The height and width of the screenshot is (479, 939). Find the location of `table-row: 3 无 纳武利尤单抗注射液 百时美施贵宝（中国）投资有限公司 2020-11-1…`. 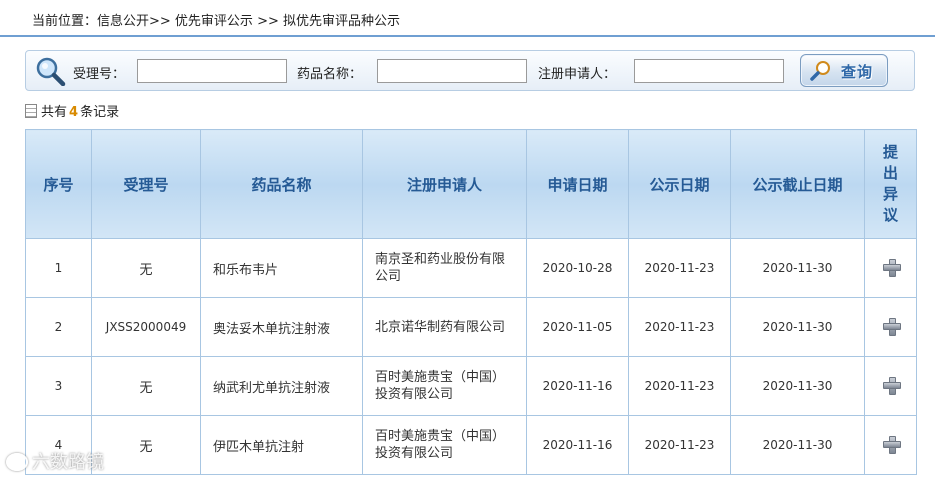

table-row: 3 无 纳武利尤单抗注射液 百时美施贵宝（中国）投资有限公司 2020-11-1… is located at coordinates (471, 386).